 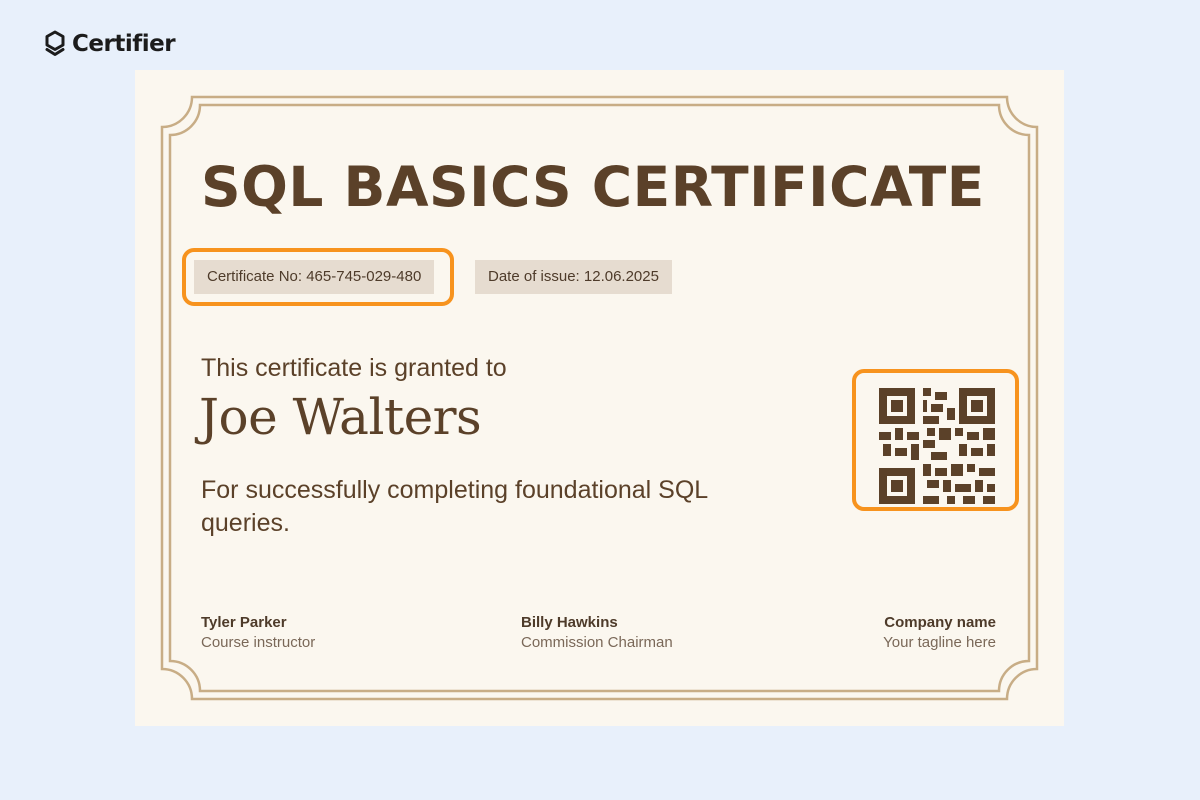 What do you see at coordinates (597, 642) in the screenshot?
I see `signer-role: Commission Chairman` at bounding box center [597, 642].